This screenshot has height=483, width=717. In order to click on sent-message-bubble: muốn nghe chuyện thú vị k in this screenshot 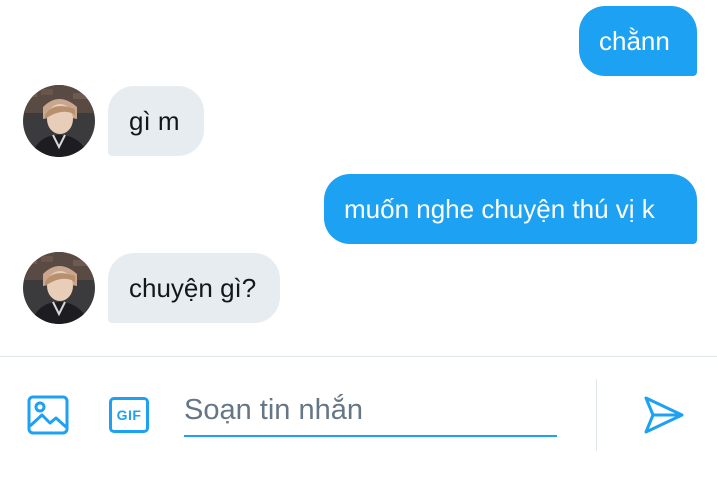, I will do `click(510, 209)`.